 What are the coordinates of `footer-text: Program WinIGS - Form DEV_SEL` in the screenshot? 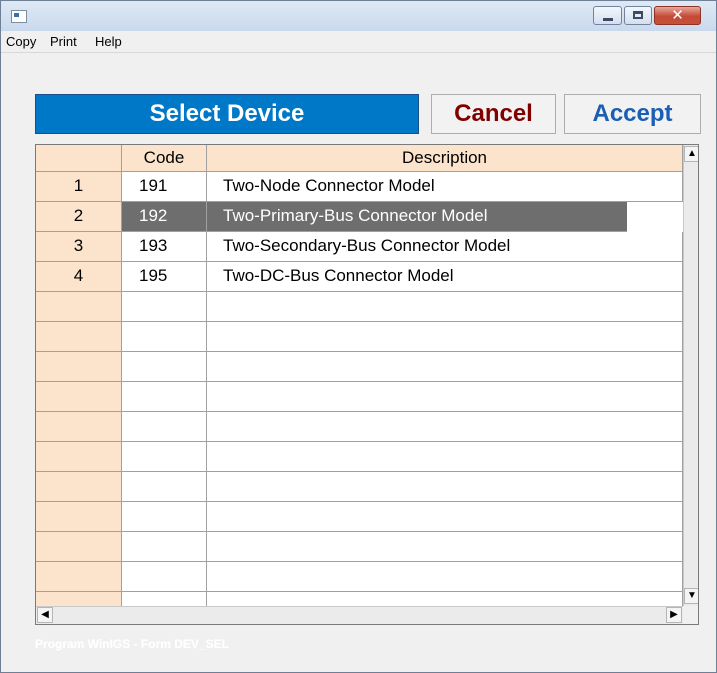 It's located at (132, 644).